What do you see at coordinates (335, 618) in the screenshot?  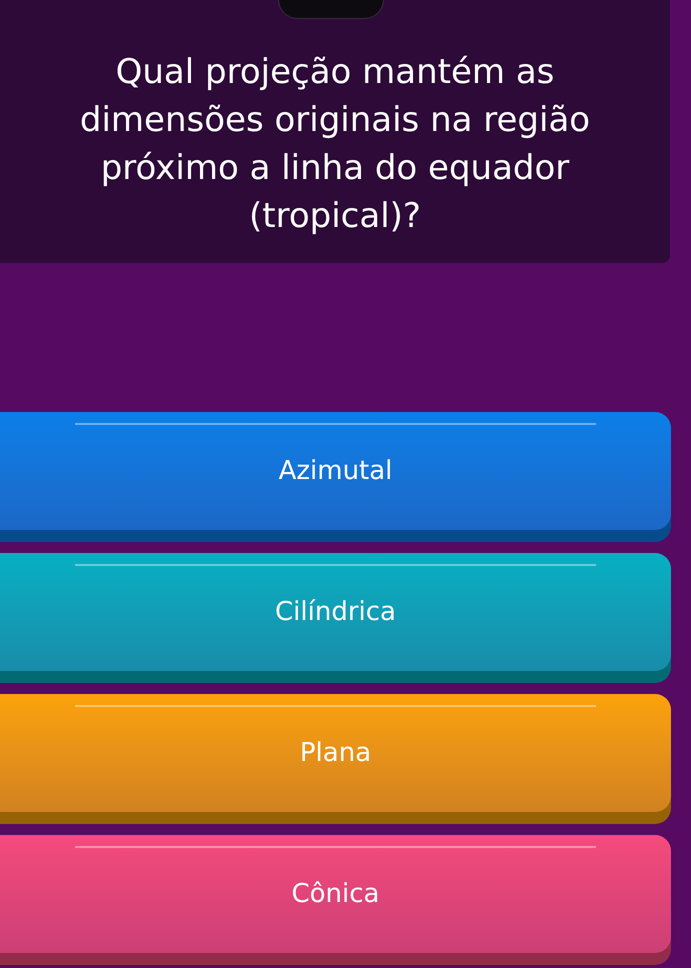 I see `answer-option: Cilíndrica` at bounding box center [335, 618].